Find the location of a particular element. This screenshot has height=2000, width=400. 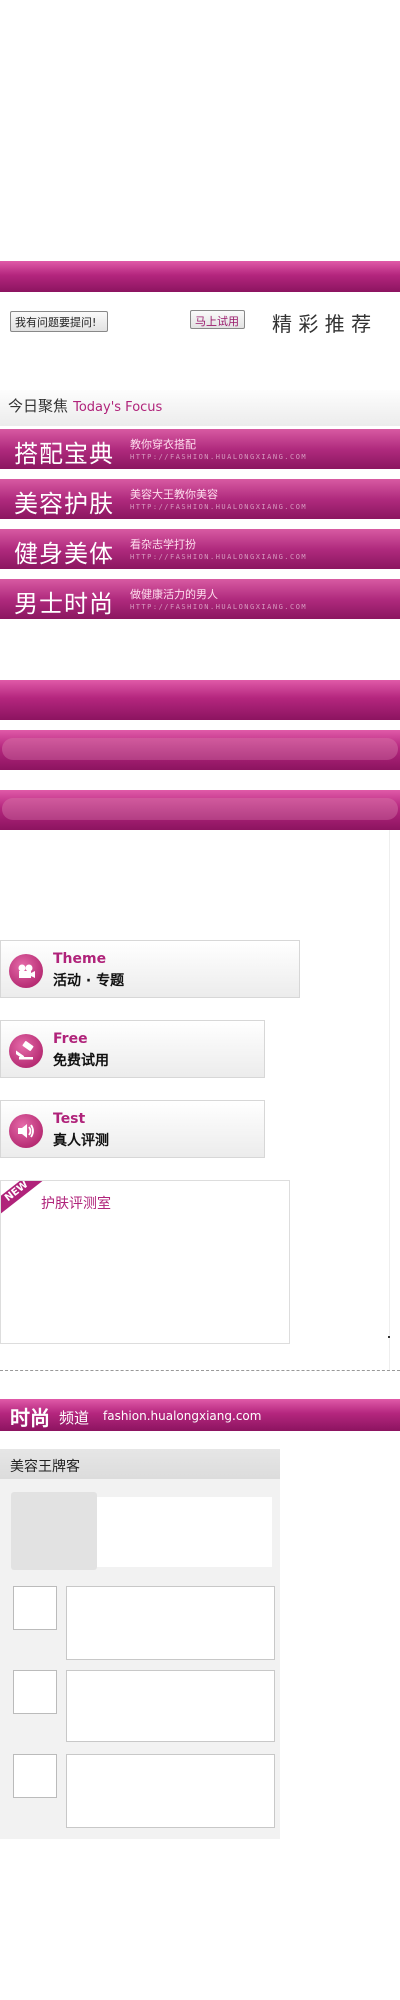

gavel-icon is located at coordinates (26, 1051).